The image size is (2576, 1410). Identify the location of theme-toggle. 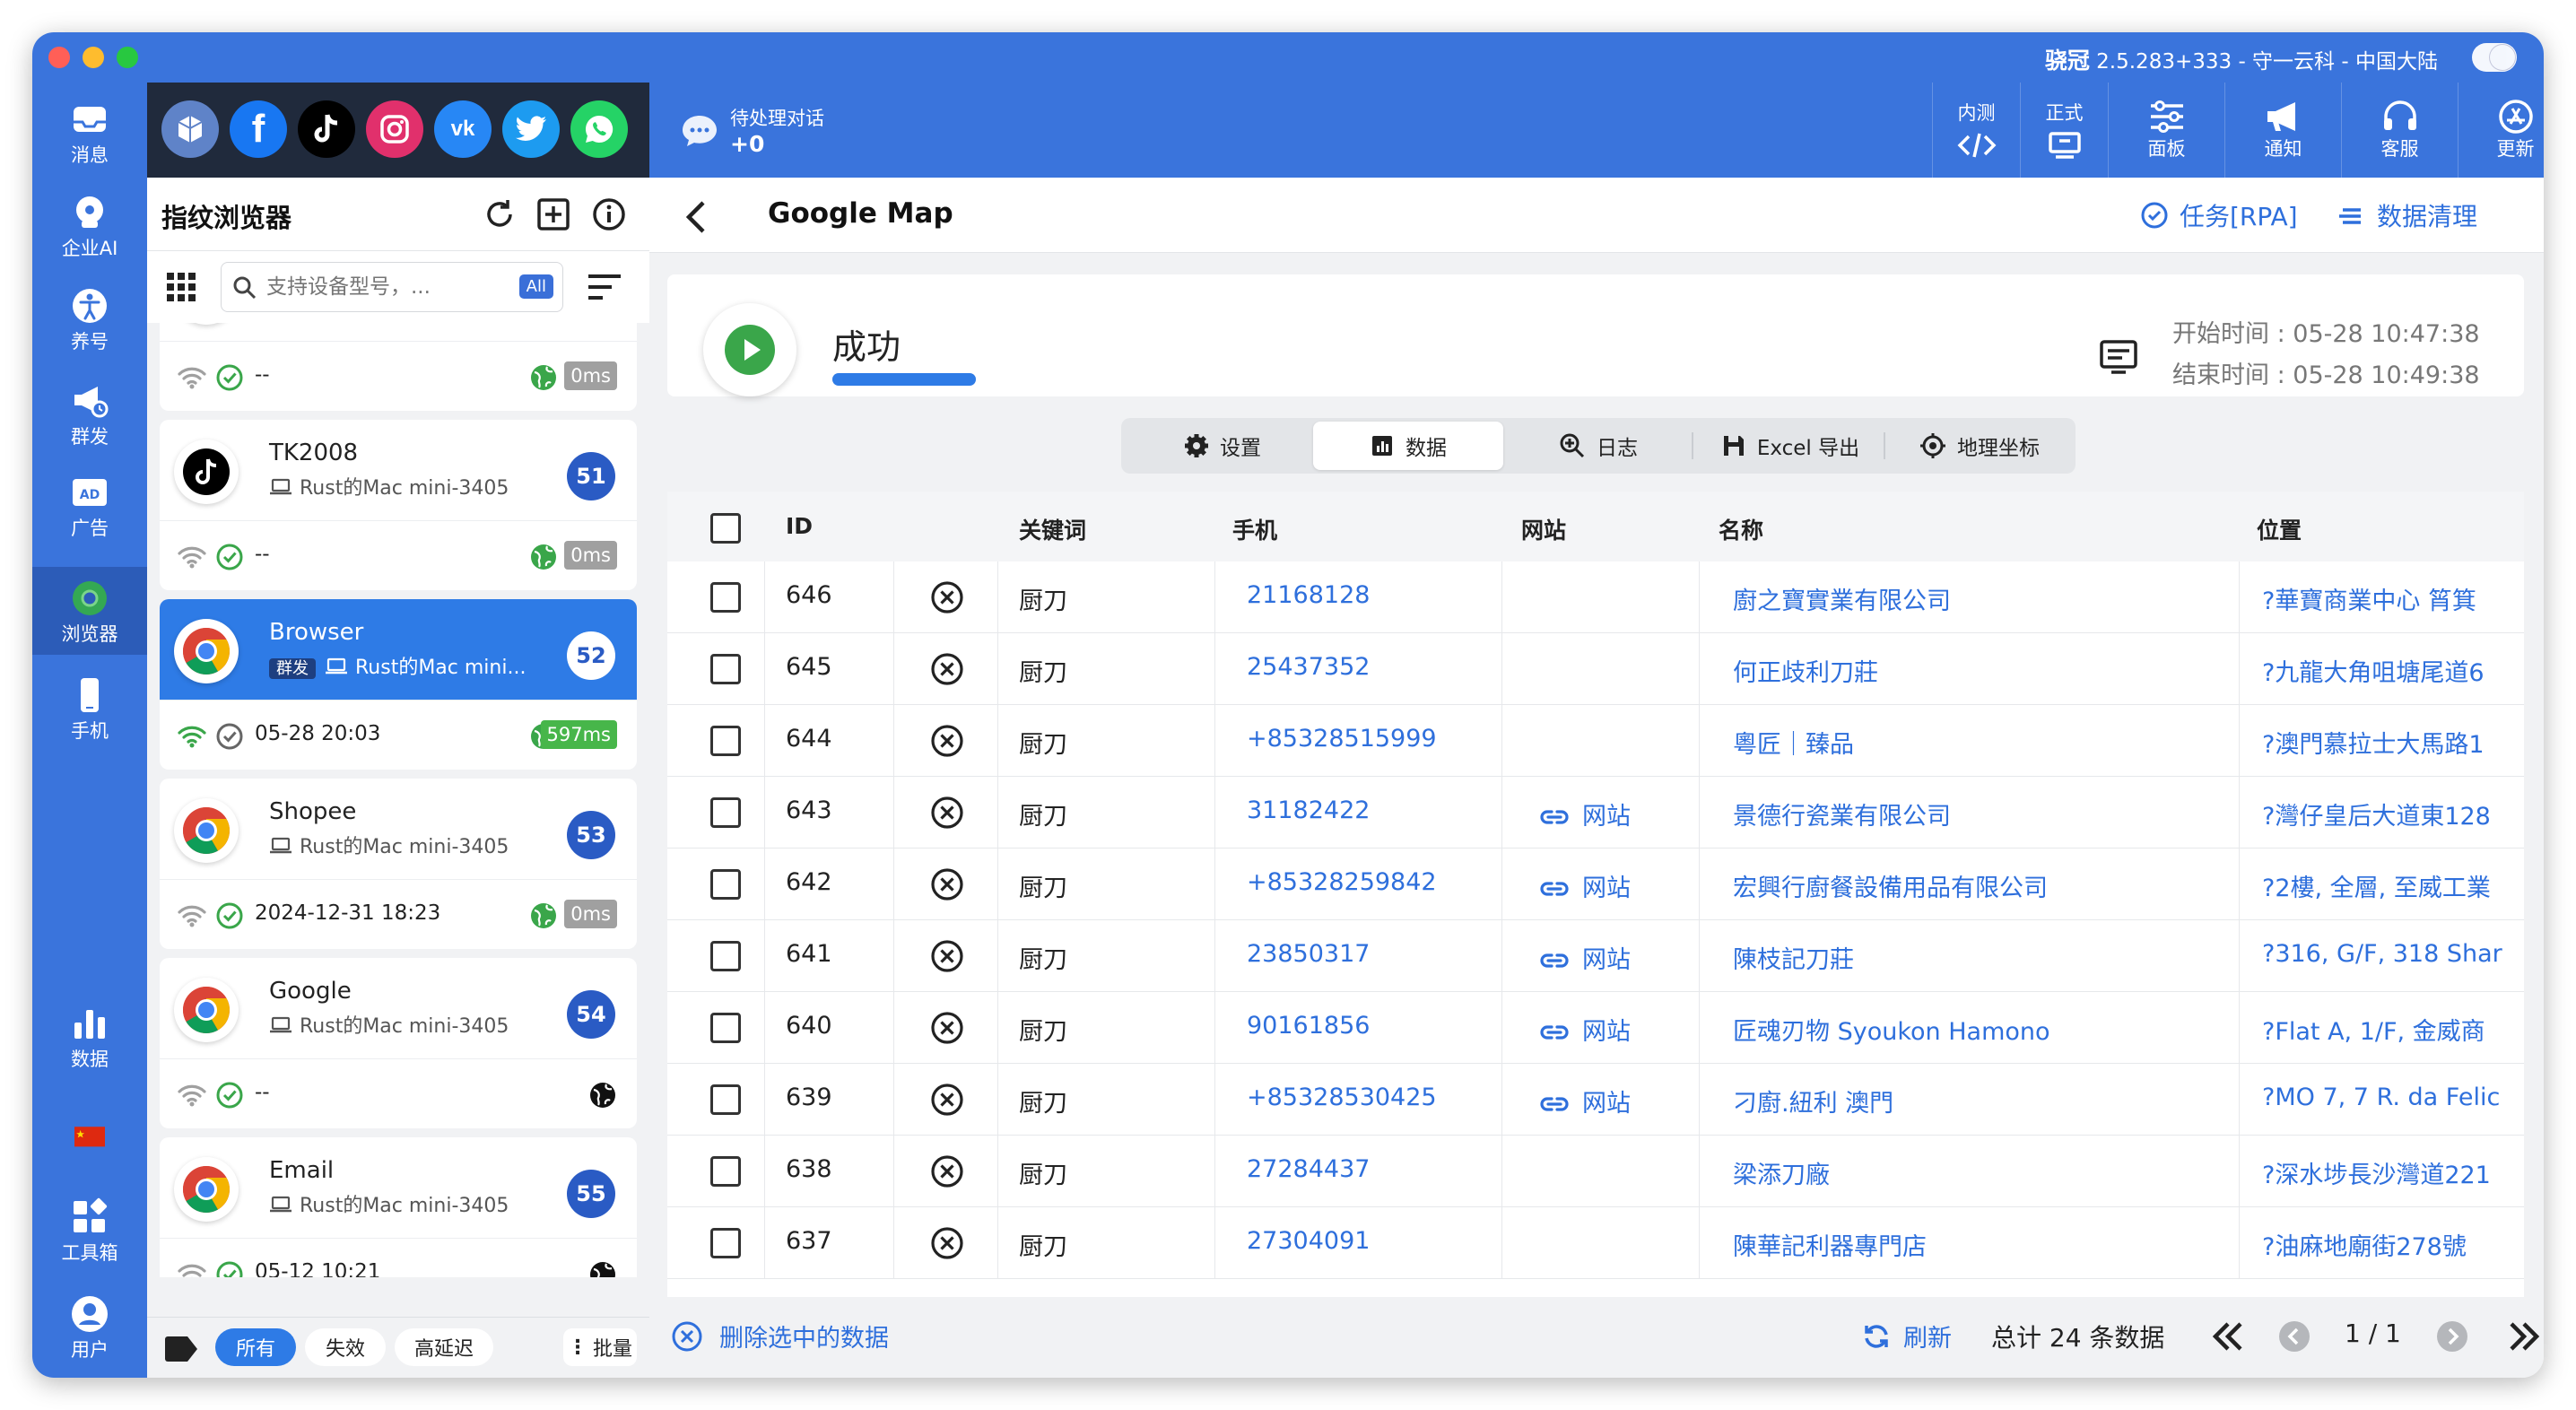
(2494, 57).